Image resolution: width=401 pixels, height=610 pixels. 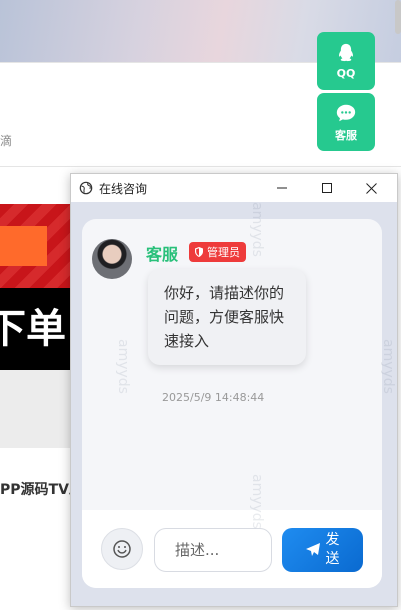 I want to click on input-bar: 发送, so click(x=232, y=549).